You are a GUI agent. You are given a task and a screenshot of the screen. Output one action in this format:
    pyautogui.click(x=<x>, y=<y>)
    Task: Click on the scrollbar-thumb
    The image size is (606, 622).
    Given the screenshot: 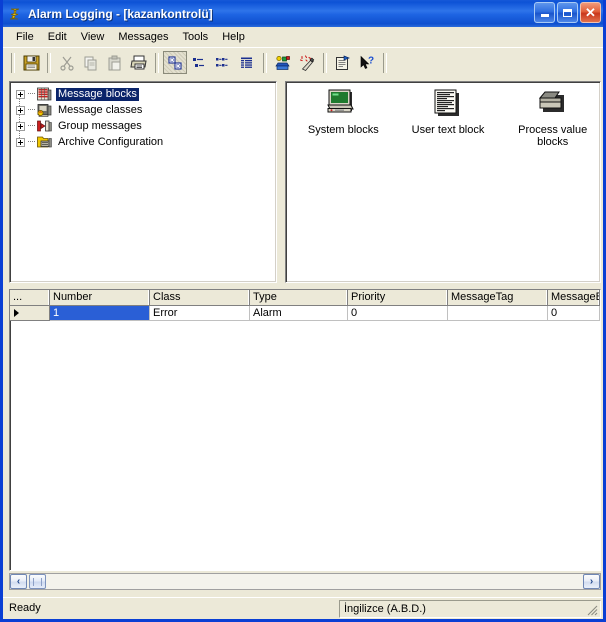 What is the action you would take?
    pyautogui.click(x=37, y=581)
    